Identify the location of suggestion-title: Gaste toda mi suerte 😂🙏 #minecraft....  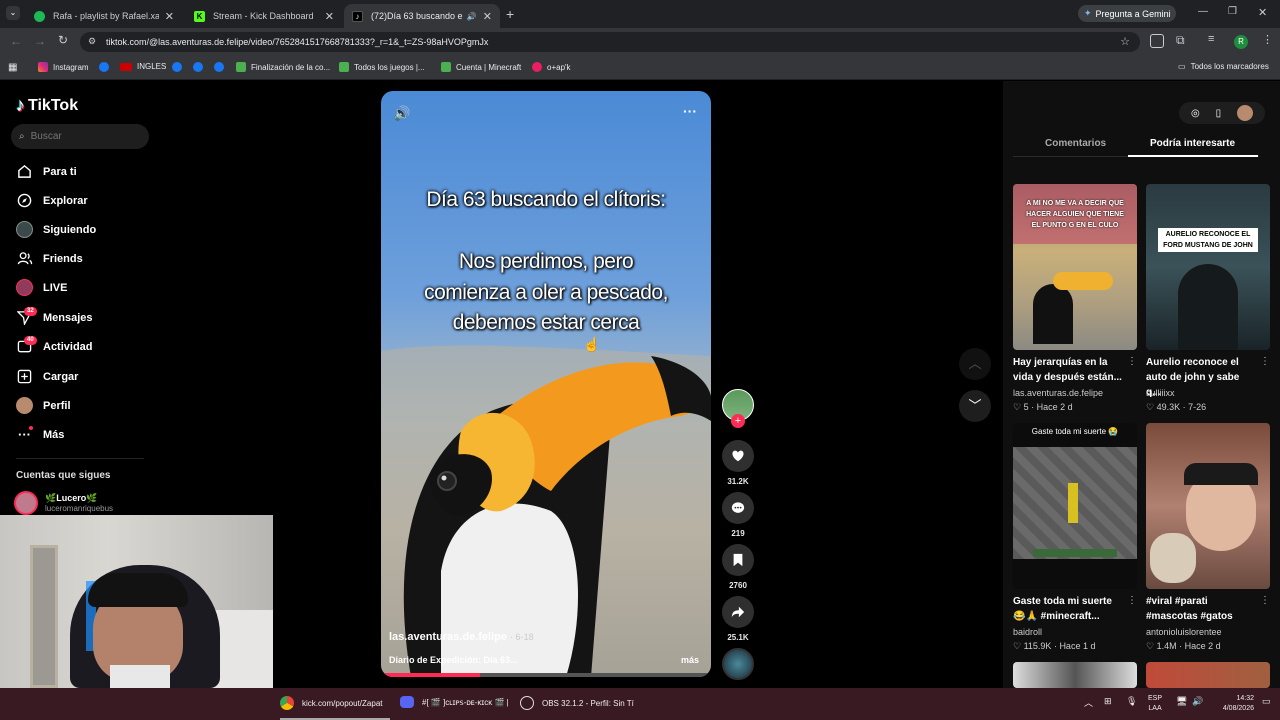
(1068, 609).